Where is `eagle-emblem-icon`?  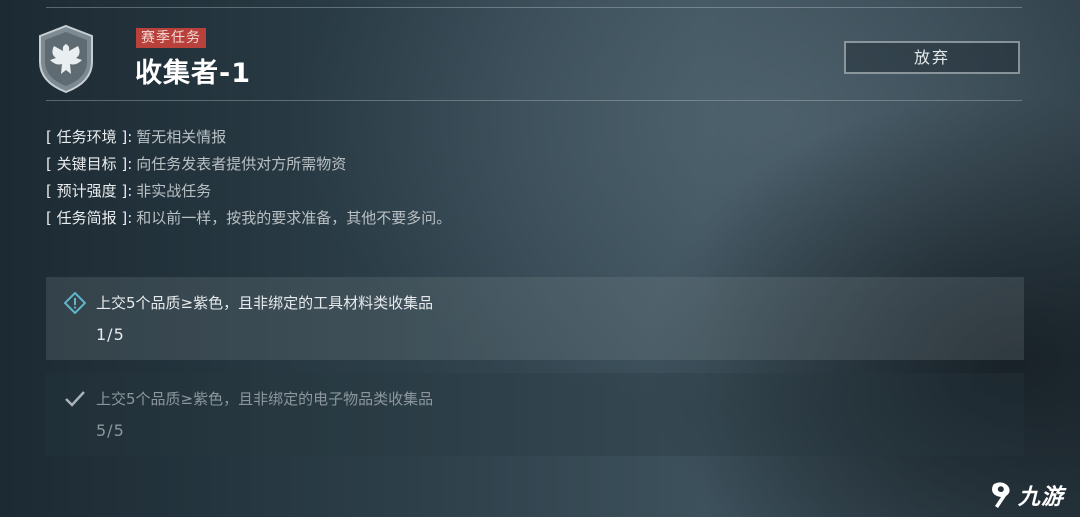
eagle-emblem-icon is located at coordinates (66, 59).